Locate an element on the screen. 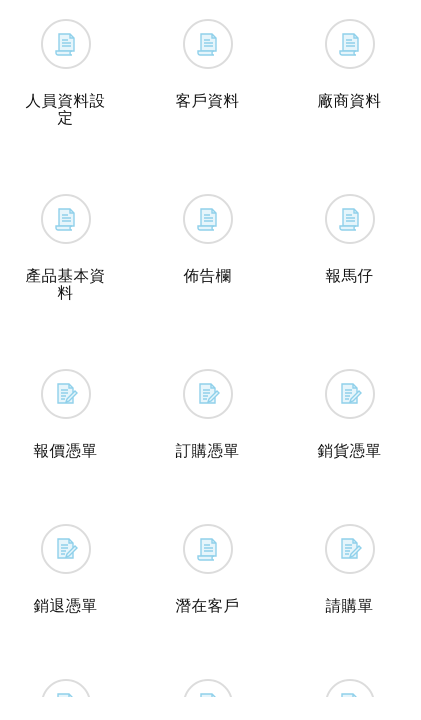  menu-label: 佈告欄 is located at coordinates (207, 276).